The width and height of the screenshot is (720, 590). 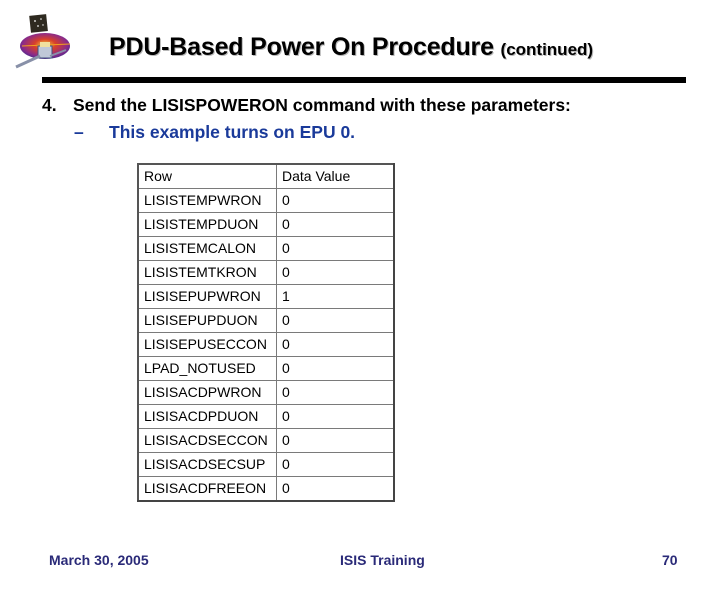 What do you see at coordinates (207, 200) in the screenshot?
I see `row-name: LISISTEMPWRON` at bounding box center [207, 200].